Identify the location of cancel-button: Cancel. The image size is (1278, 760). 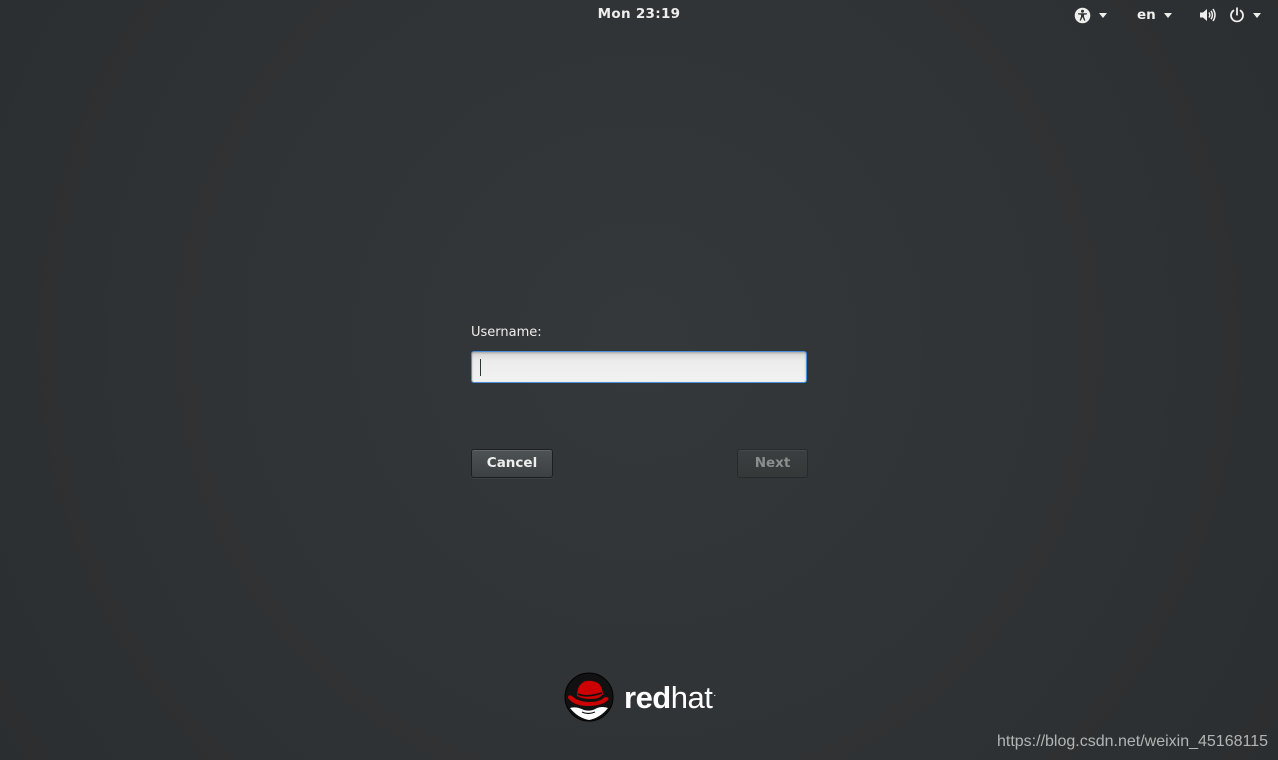
(512, 463).